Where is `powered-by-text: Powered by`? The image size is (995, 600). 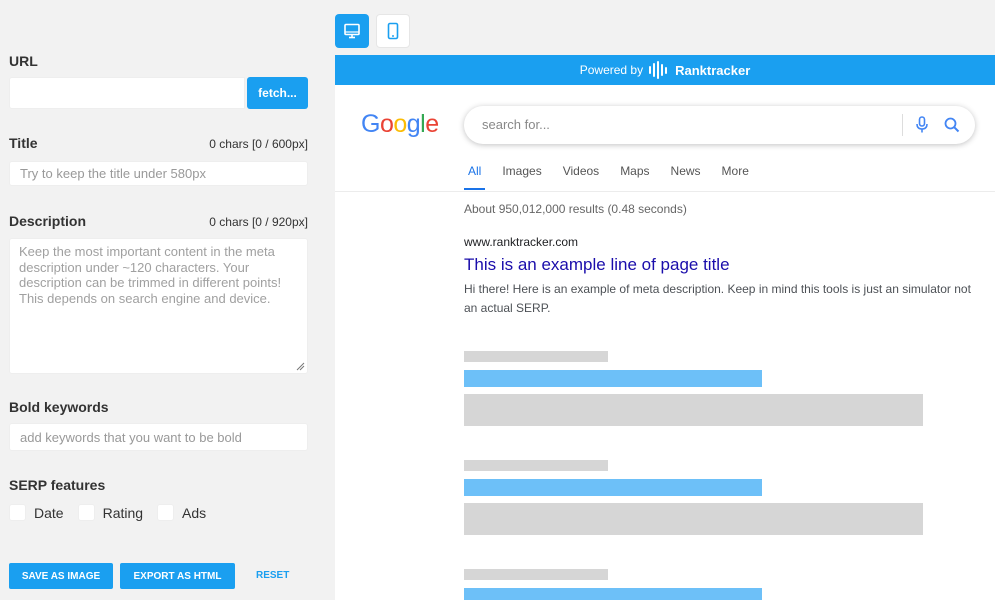 powered-by-text: Powered by is located at coordinates (611, 70).